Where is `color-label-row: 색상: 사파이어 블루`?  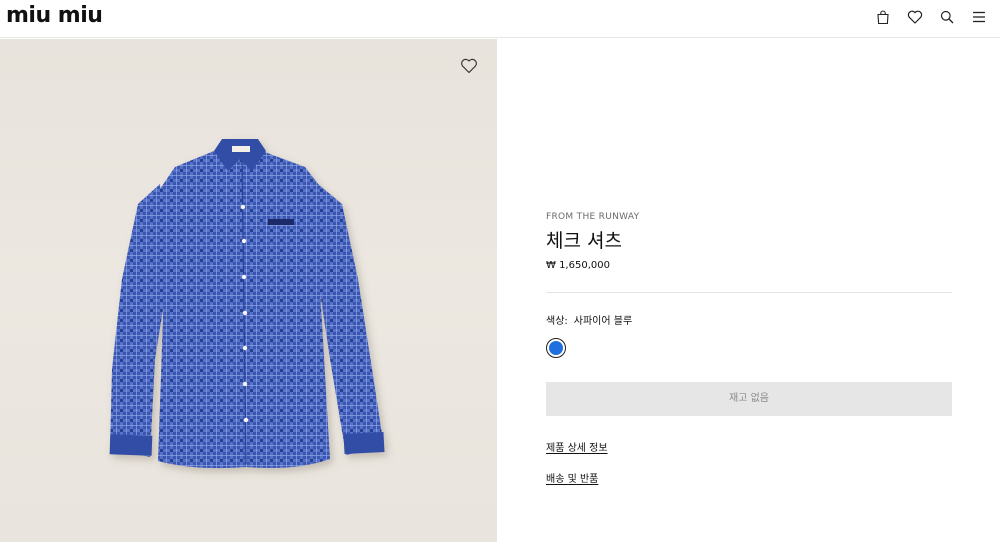 color-label-row: 색상: 사파이어 블루 is located at coordinates (589, 319).